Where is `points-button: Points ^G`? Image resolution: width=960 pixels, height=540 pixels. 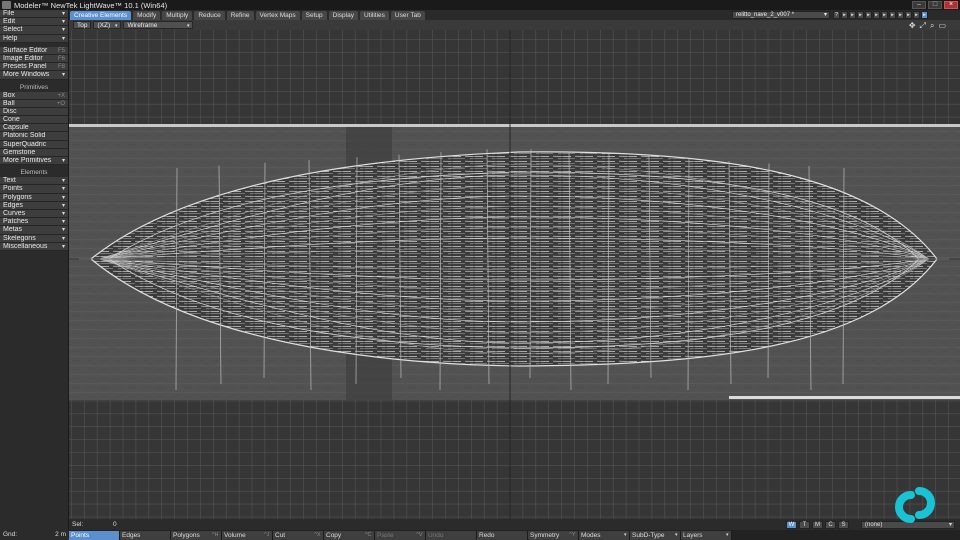 points-button: Points ^G is located at coordinates (94, 535).